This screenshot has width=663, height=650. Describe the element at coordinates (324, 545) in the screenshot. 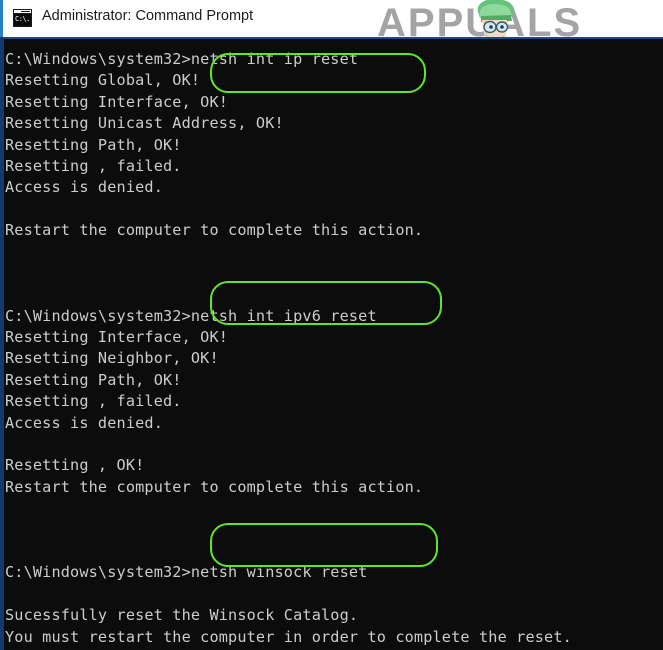

I see `highlight-box-netsh-winsock-reset` at that location.